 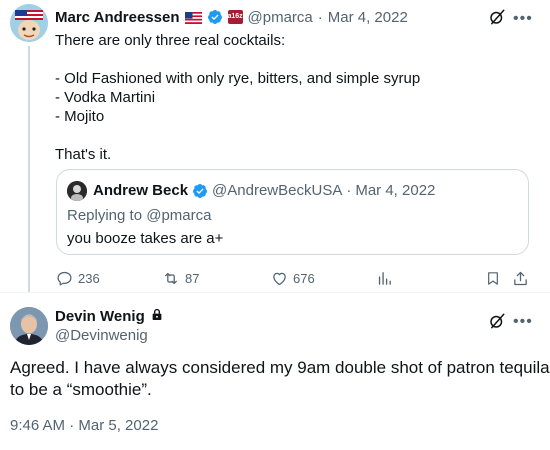 I want to click on reply-author-name: Devin Wenig, so click(x=100, y=316).